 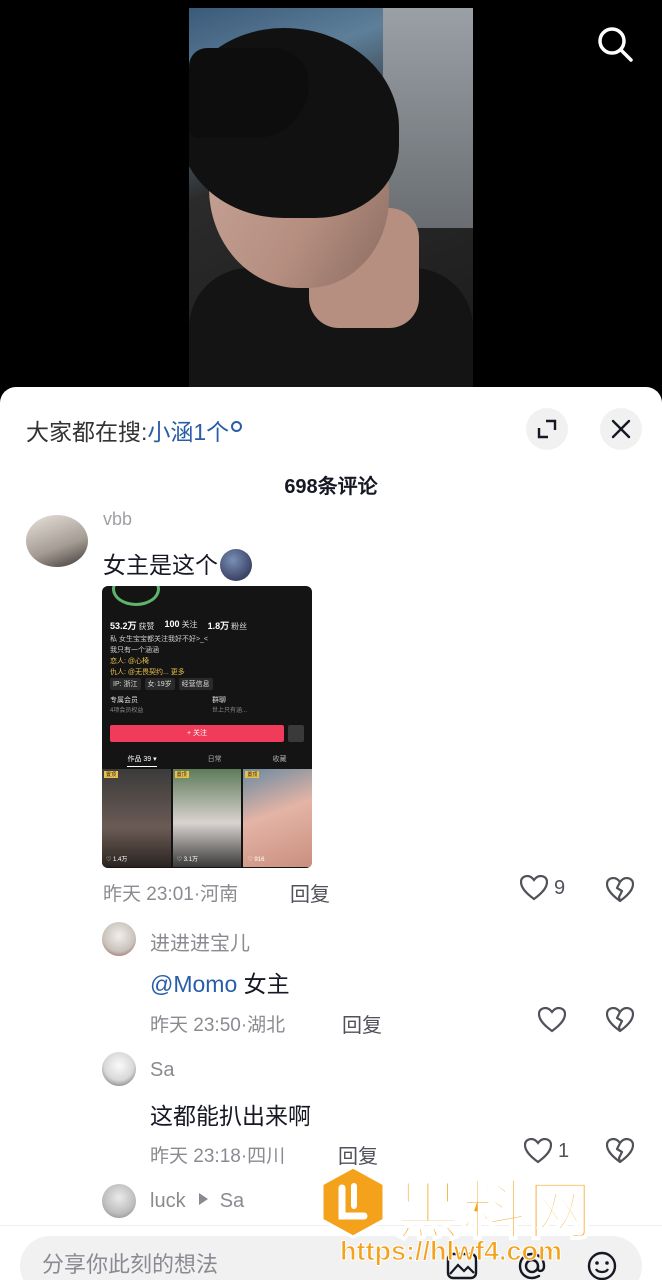 I want to click on stat-label: 粉丝, so click(x=239, y=626).